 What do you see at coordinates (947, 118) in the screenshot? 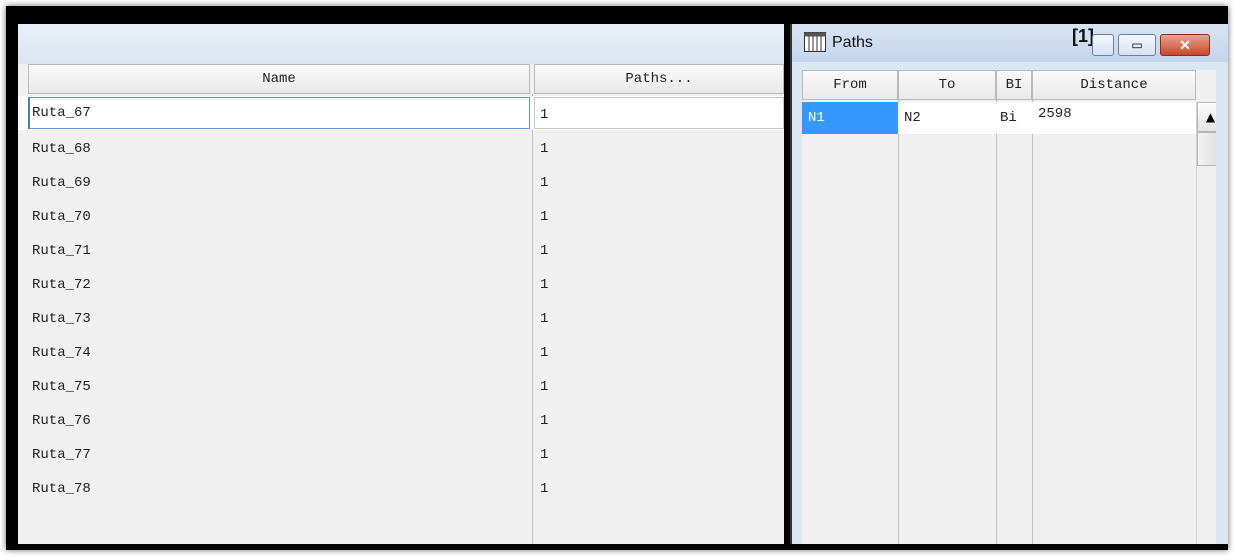
I see `cell-to: N2` at bounding box center [947, 118].